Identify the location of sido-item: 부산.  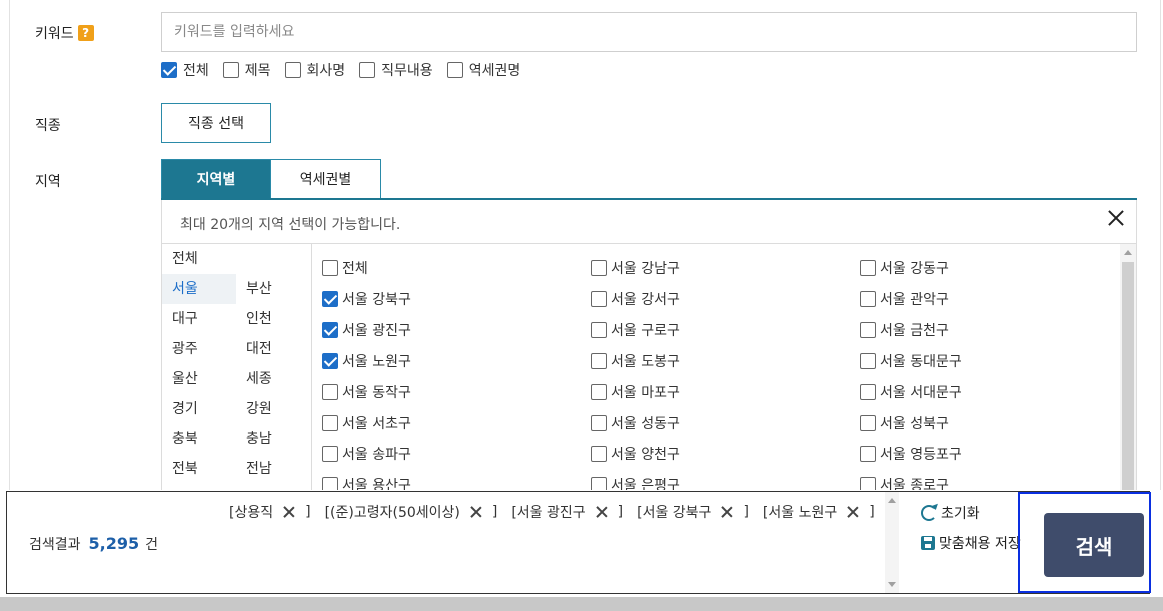
(273, 289).